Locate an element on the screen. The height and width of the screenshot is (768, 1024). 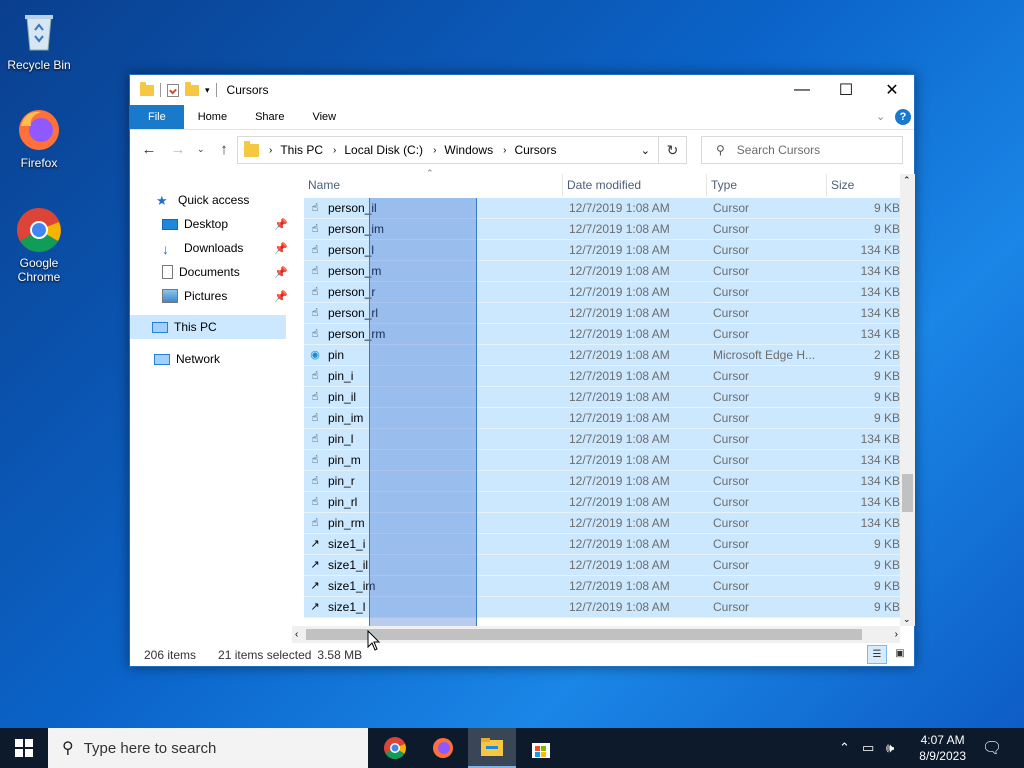
help-icon: ? is located at coordinates (903, 117).